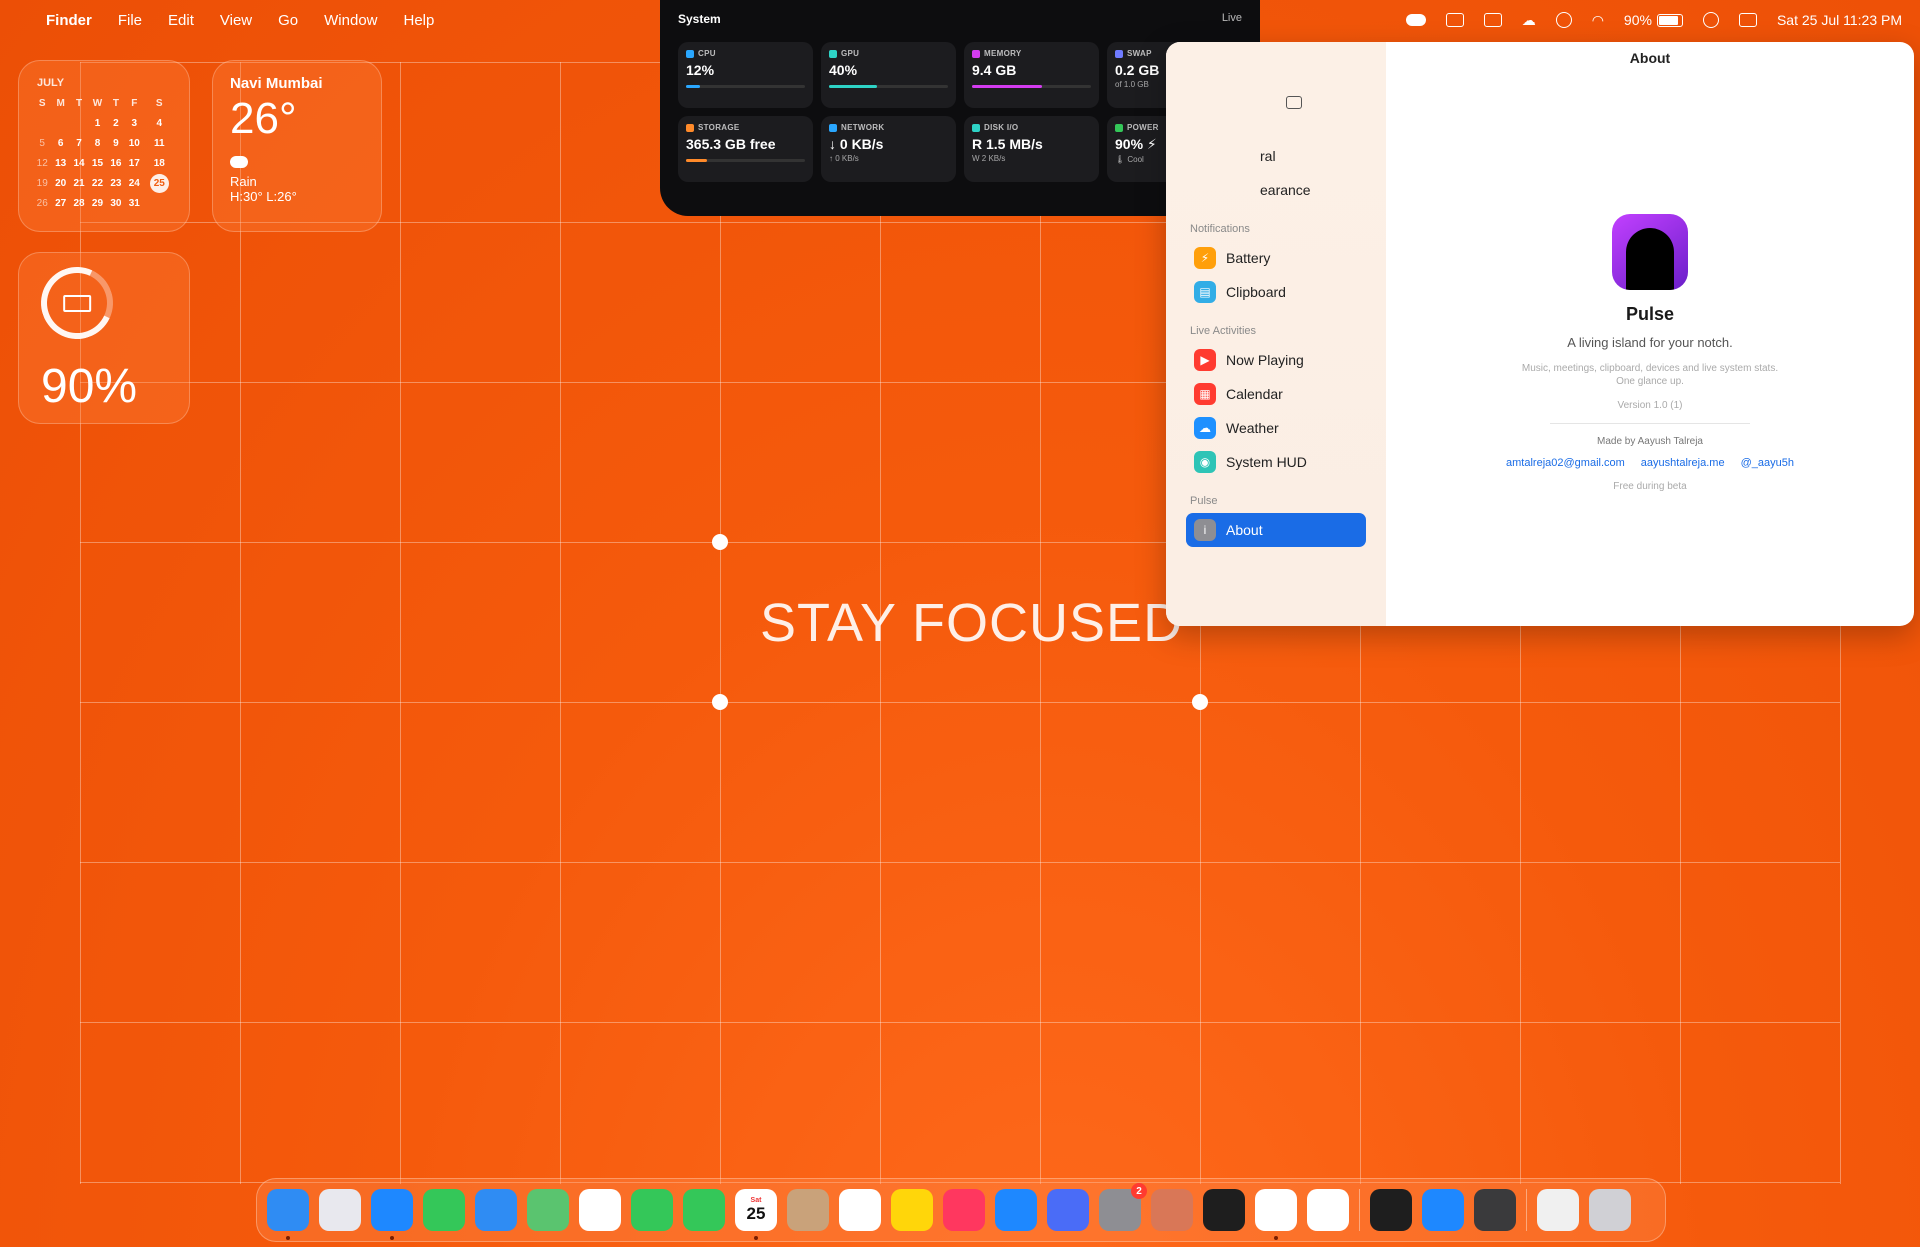 This screenshot has width=1920, height=1247. I want to click on system-tile-memory: MEMORY 9.4 GB, so click(1031, 75).